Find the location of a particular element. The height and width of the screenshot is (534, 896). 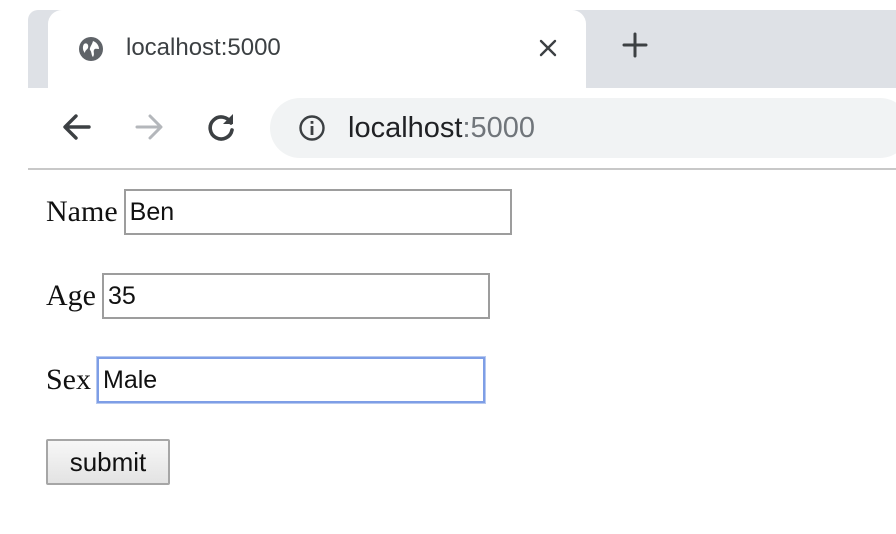

url-port: :5000 is located at coordinates (499, 128).